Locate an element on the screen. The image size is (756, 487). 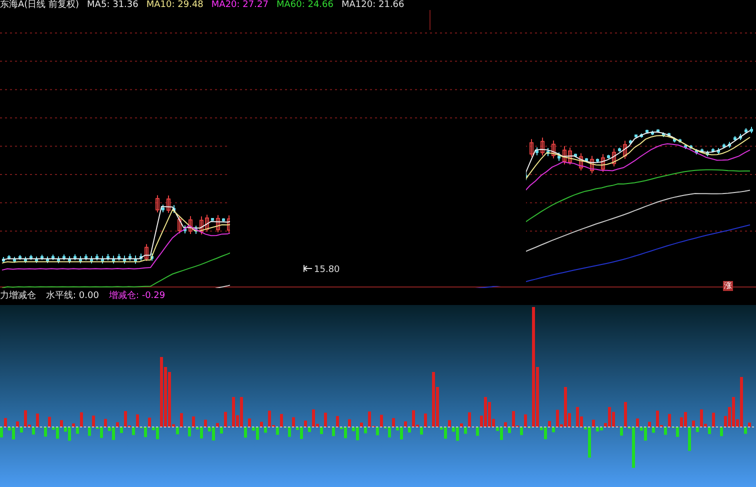
ma-value: MA5: 31.36 is located at coordinates (112, 5).